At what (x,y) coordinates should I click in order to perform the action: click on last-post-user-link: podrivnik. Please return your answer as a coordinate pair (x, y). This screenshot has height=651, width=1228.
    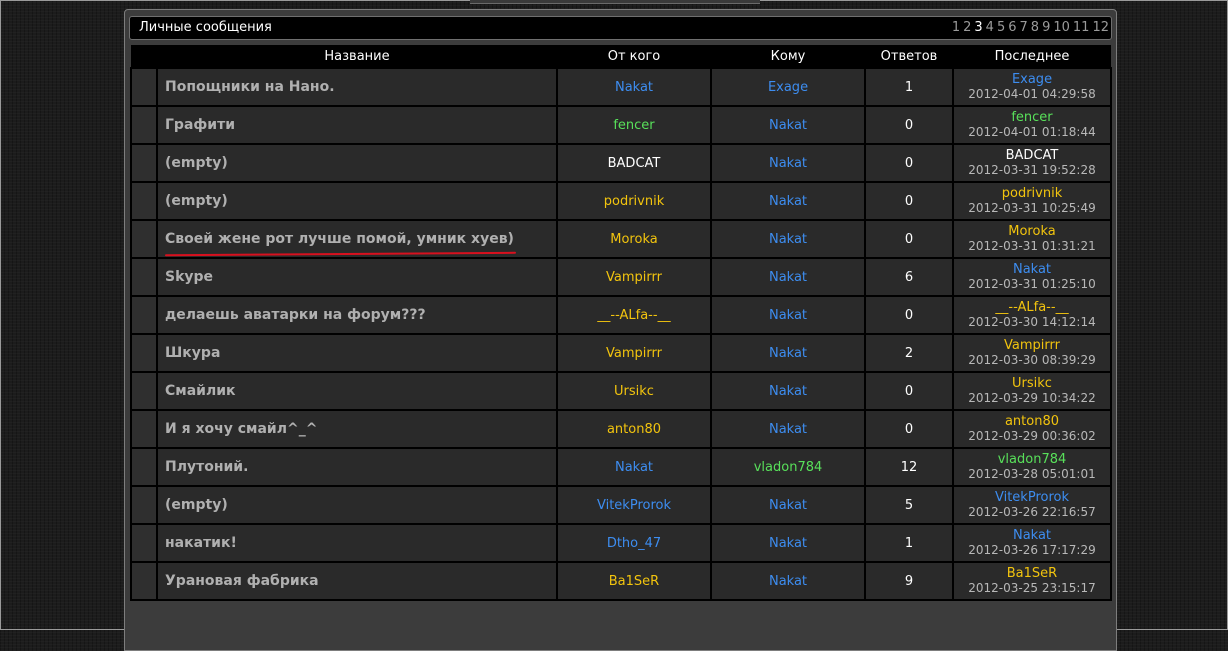
    Looking at the image, I should click on (1032, 193).